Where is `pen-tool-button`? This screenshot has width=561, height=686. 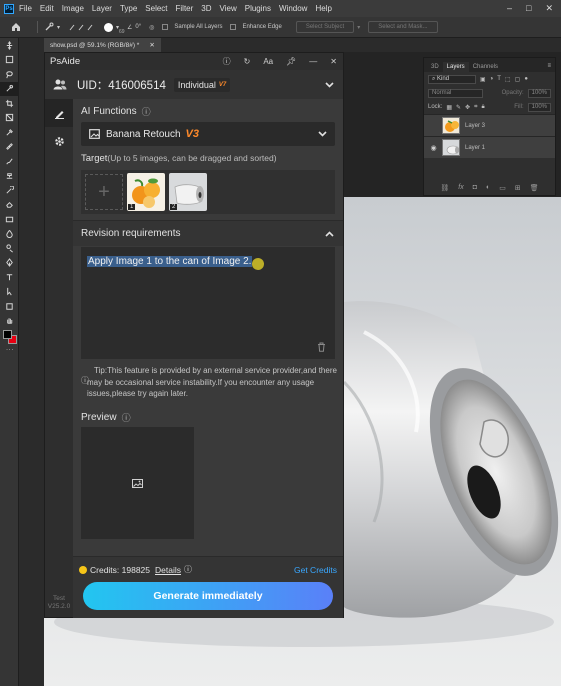
pen-tool-button is located at coordinates (9, 263).